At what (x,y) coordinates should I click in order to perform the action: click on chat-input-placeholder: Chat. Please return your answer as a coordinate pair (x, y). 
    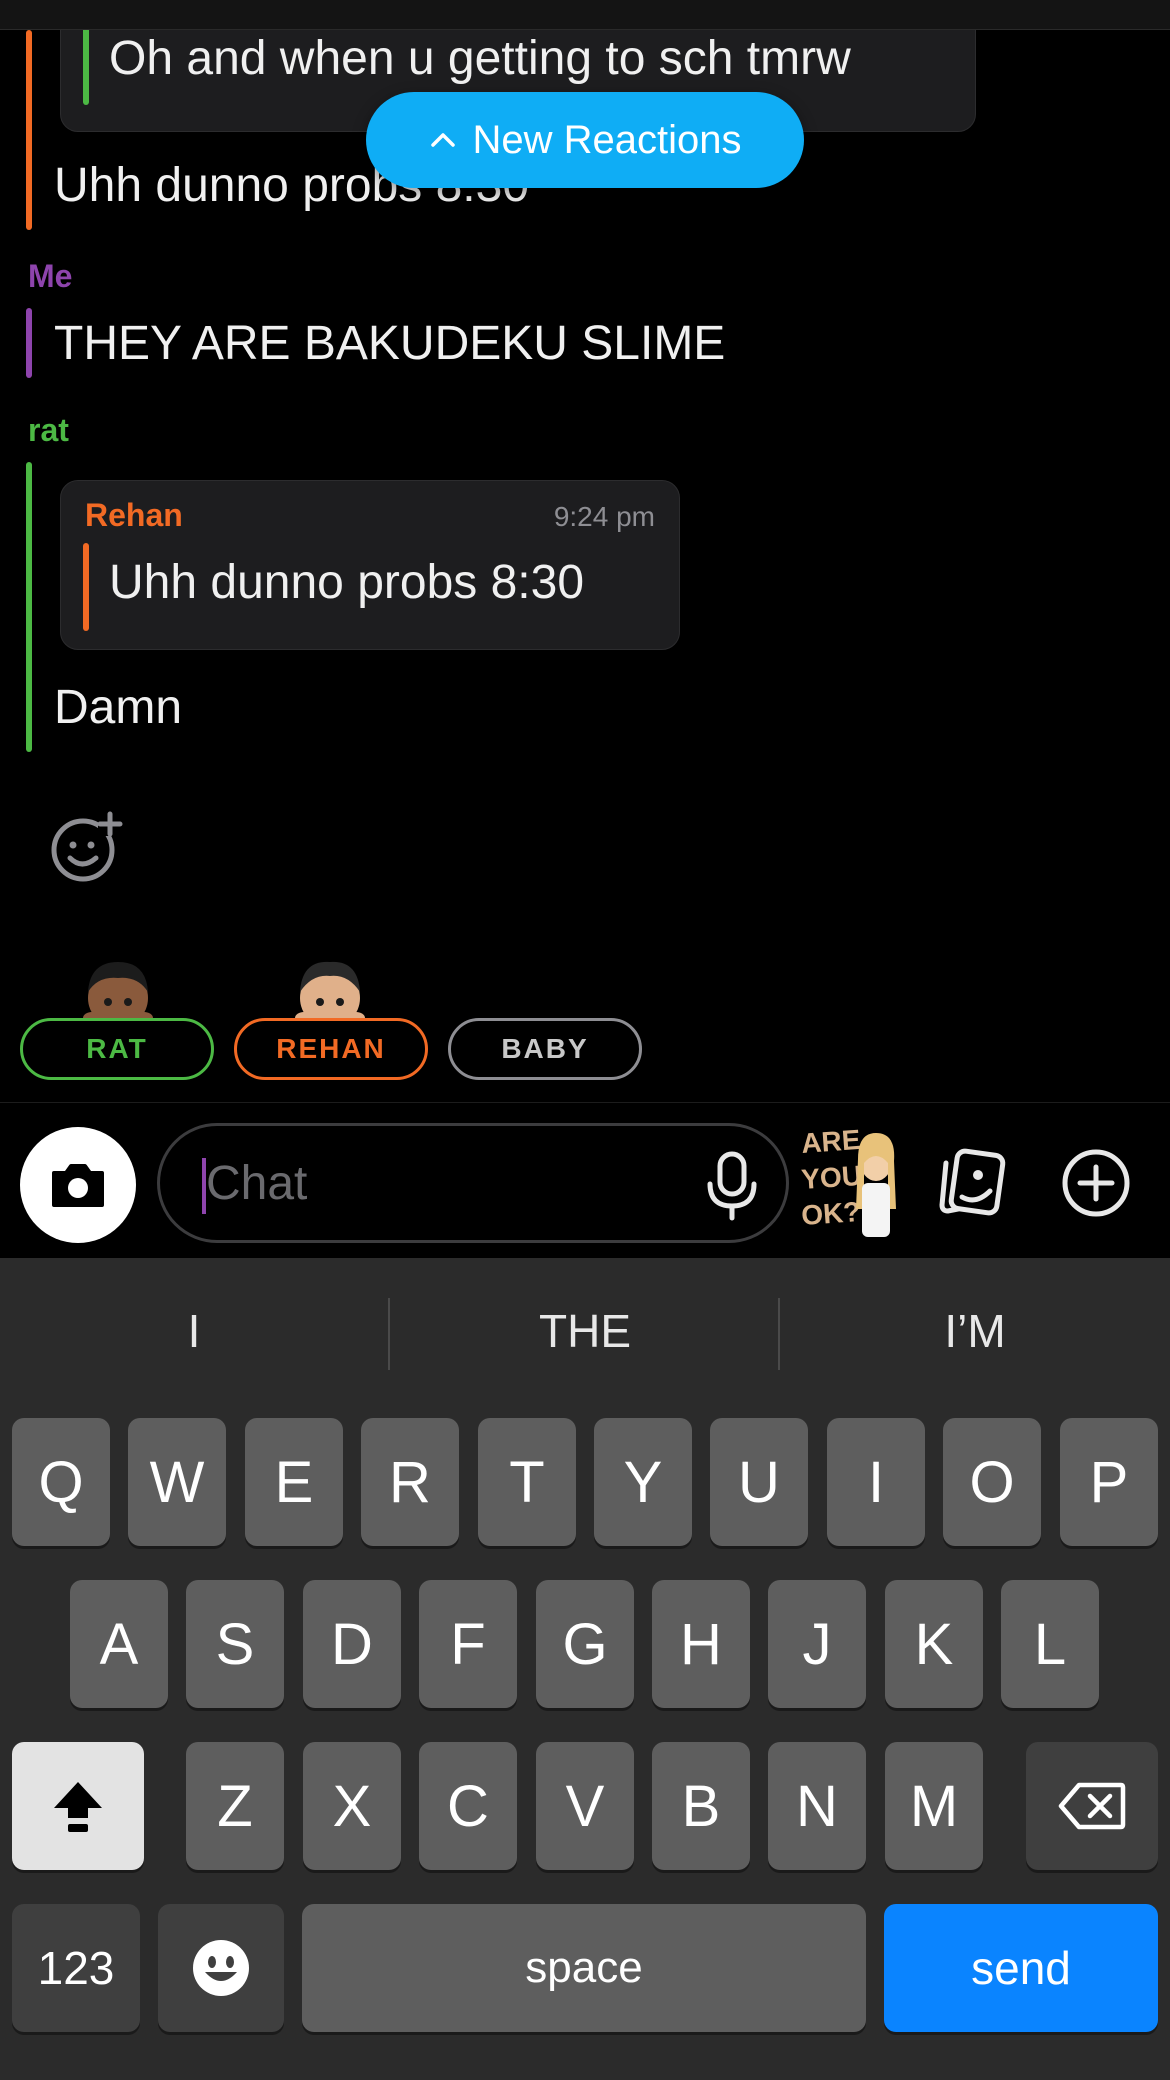
    Looking at the image, I should click on (257, 1183).